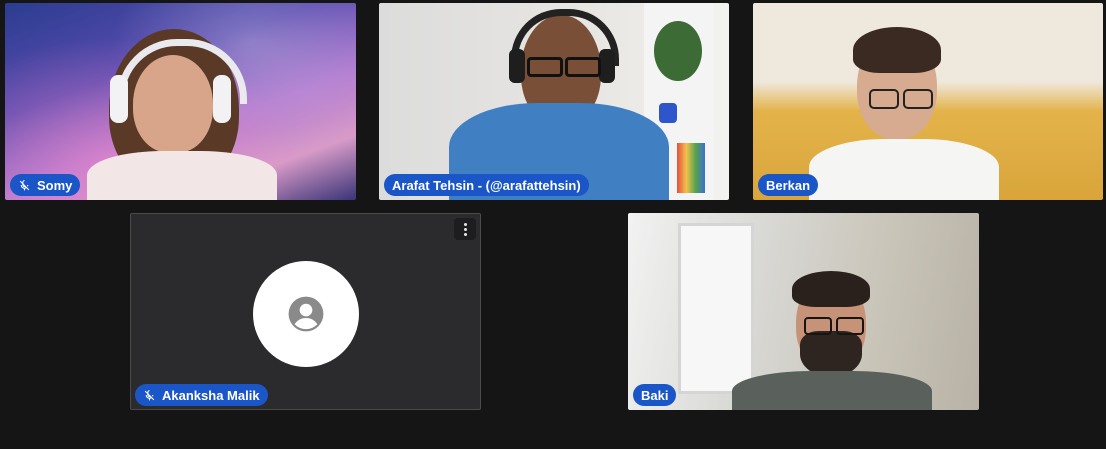  I want to click on participant-tile-akanksha: Akanksha Malik, so click(305, 311).